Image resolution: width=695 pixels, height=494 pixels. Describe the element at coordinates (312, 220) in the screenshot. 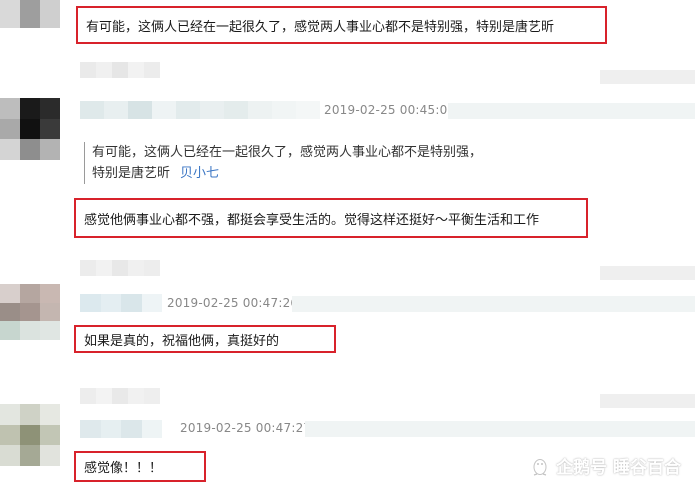

I see `comment-text: 感觉他俩事业心都不强，都挺会享受生活的。觉得这样还挺好～平衡生活和工作` at that location.